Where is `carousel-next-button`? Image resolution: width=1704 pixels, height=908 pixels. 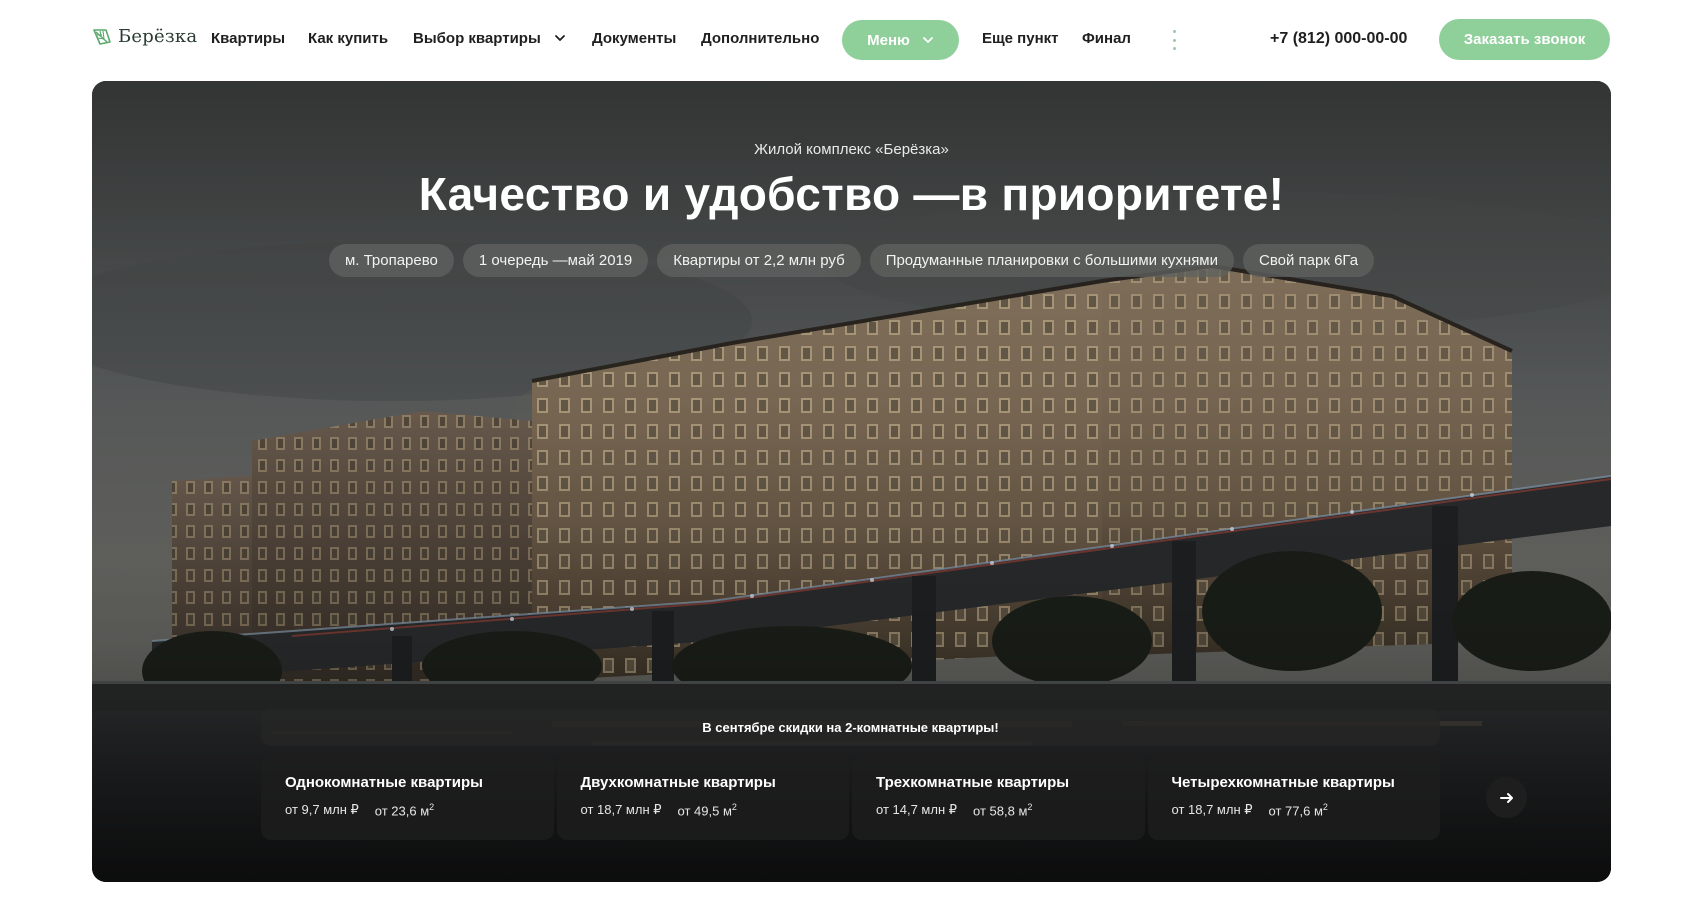
carousel-next-button is located at coordinates (1506, 797).